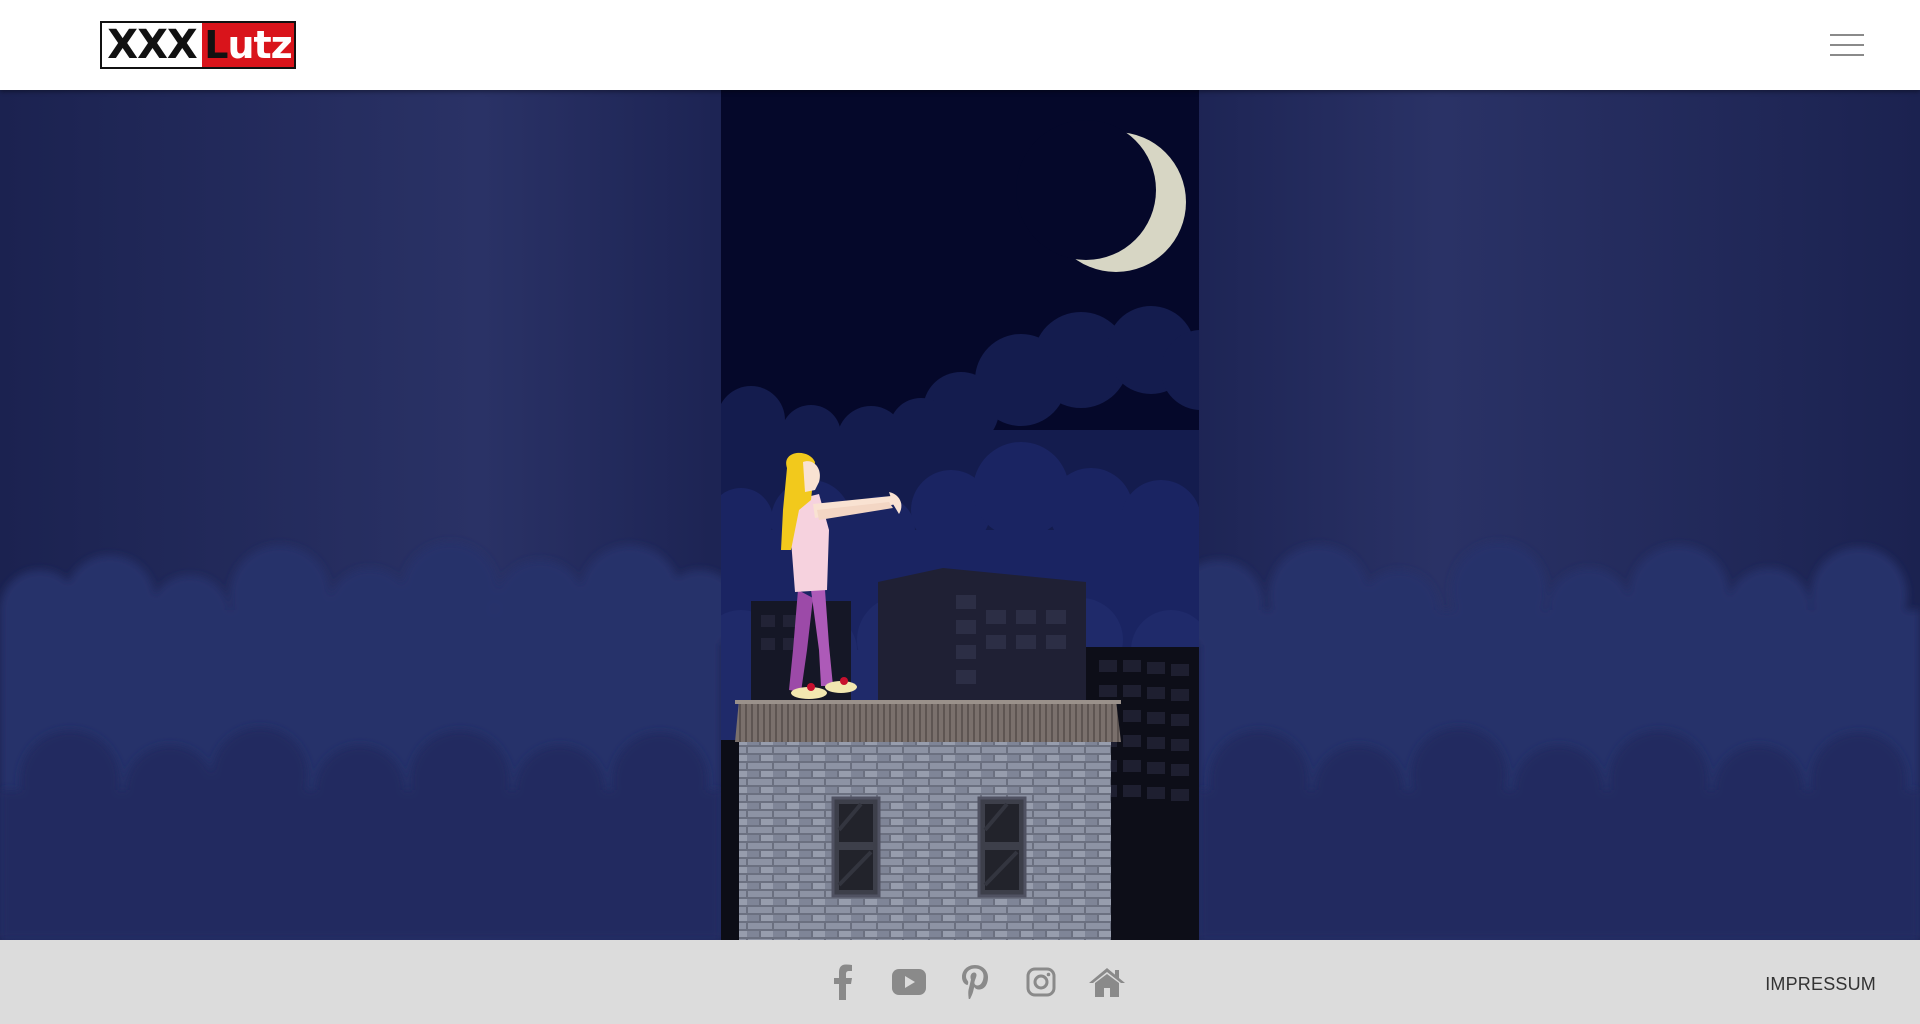 The image size is (1920, 1024). I want to click on social-links, so click(975, 982).